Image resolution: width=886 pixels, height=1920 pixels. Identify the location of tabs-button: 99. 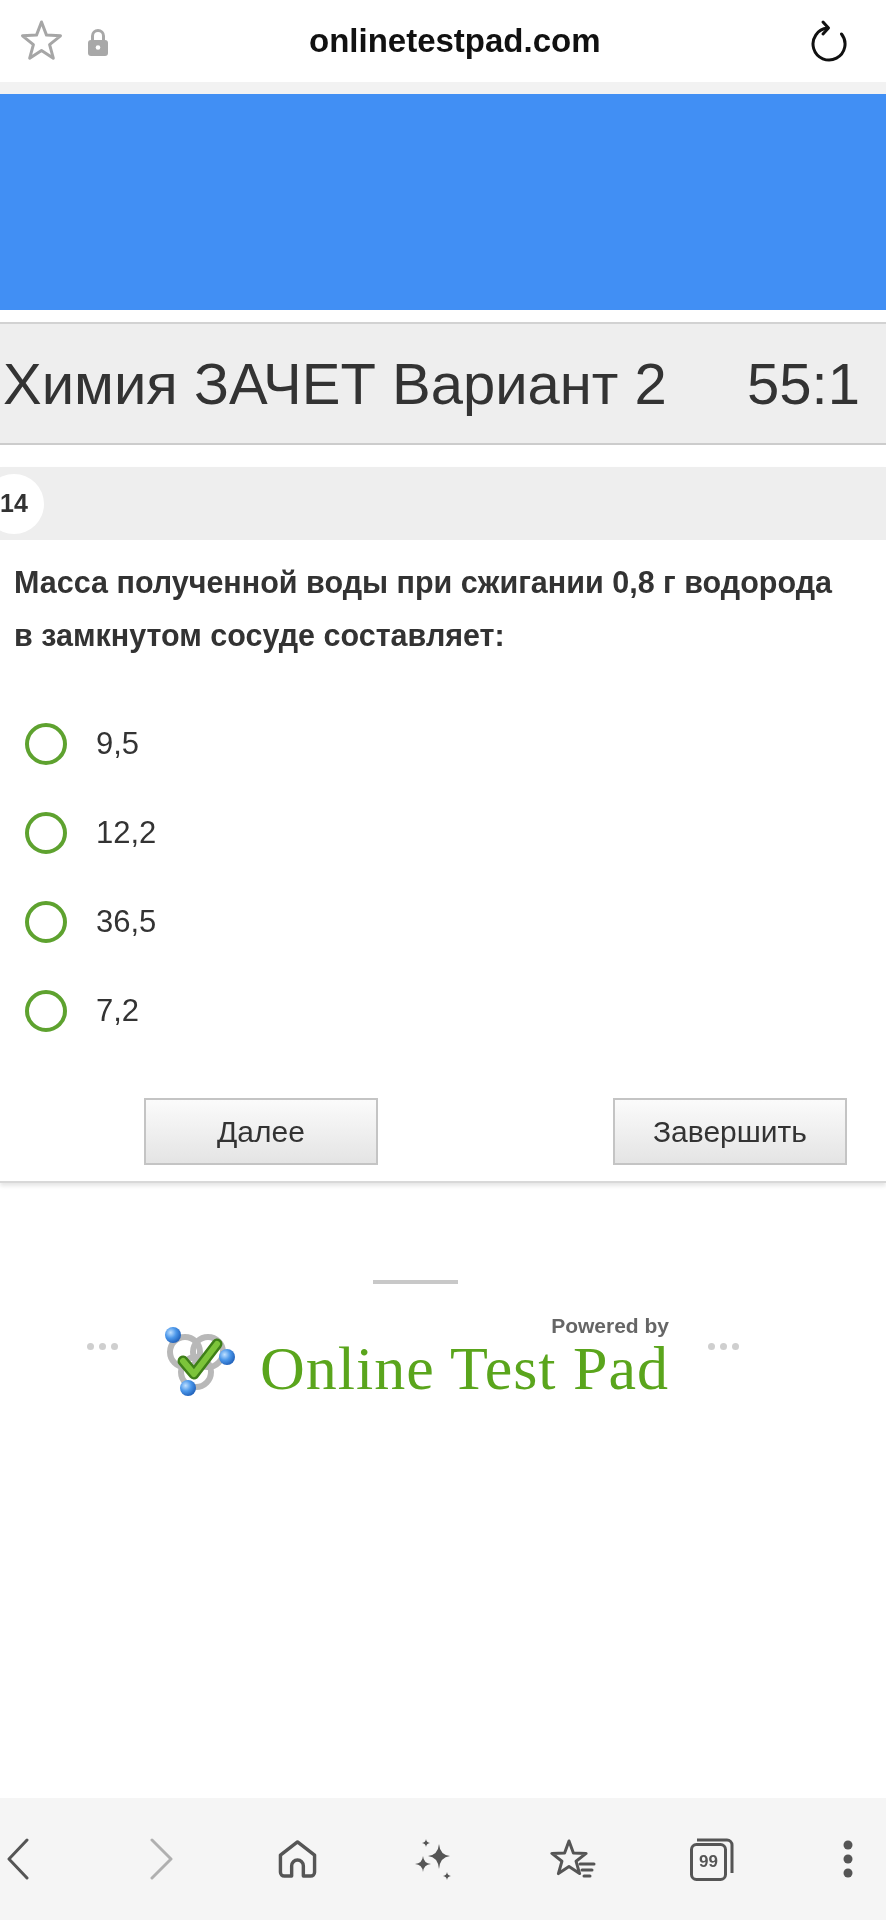
(712, 1859).